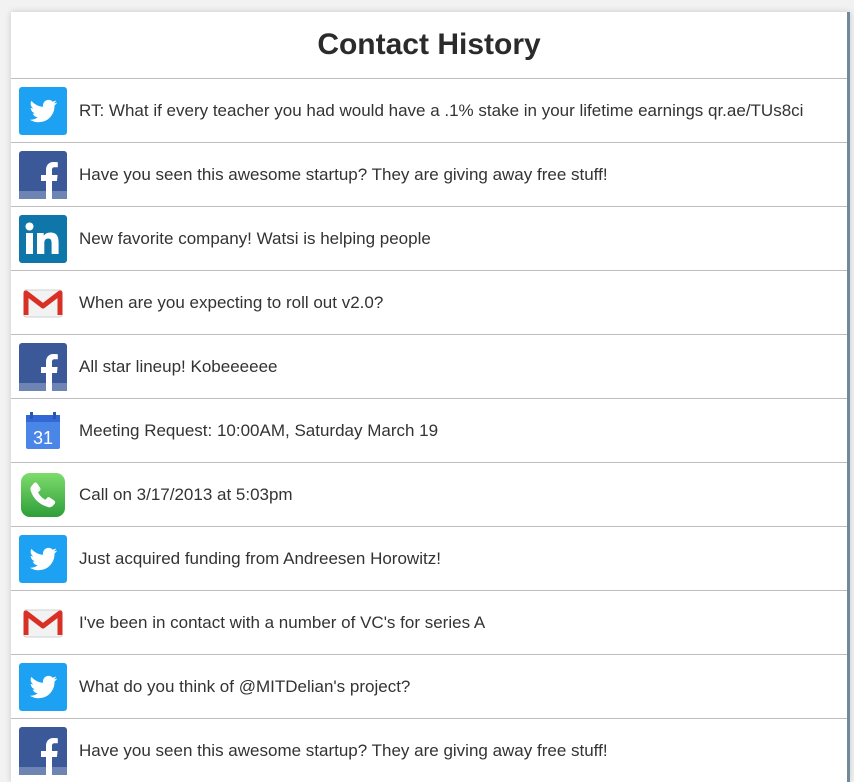 The image size is (854, 782). I want to click on history-item-text: All star lineup! Kobeeeeee, so click(178, 366).